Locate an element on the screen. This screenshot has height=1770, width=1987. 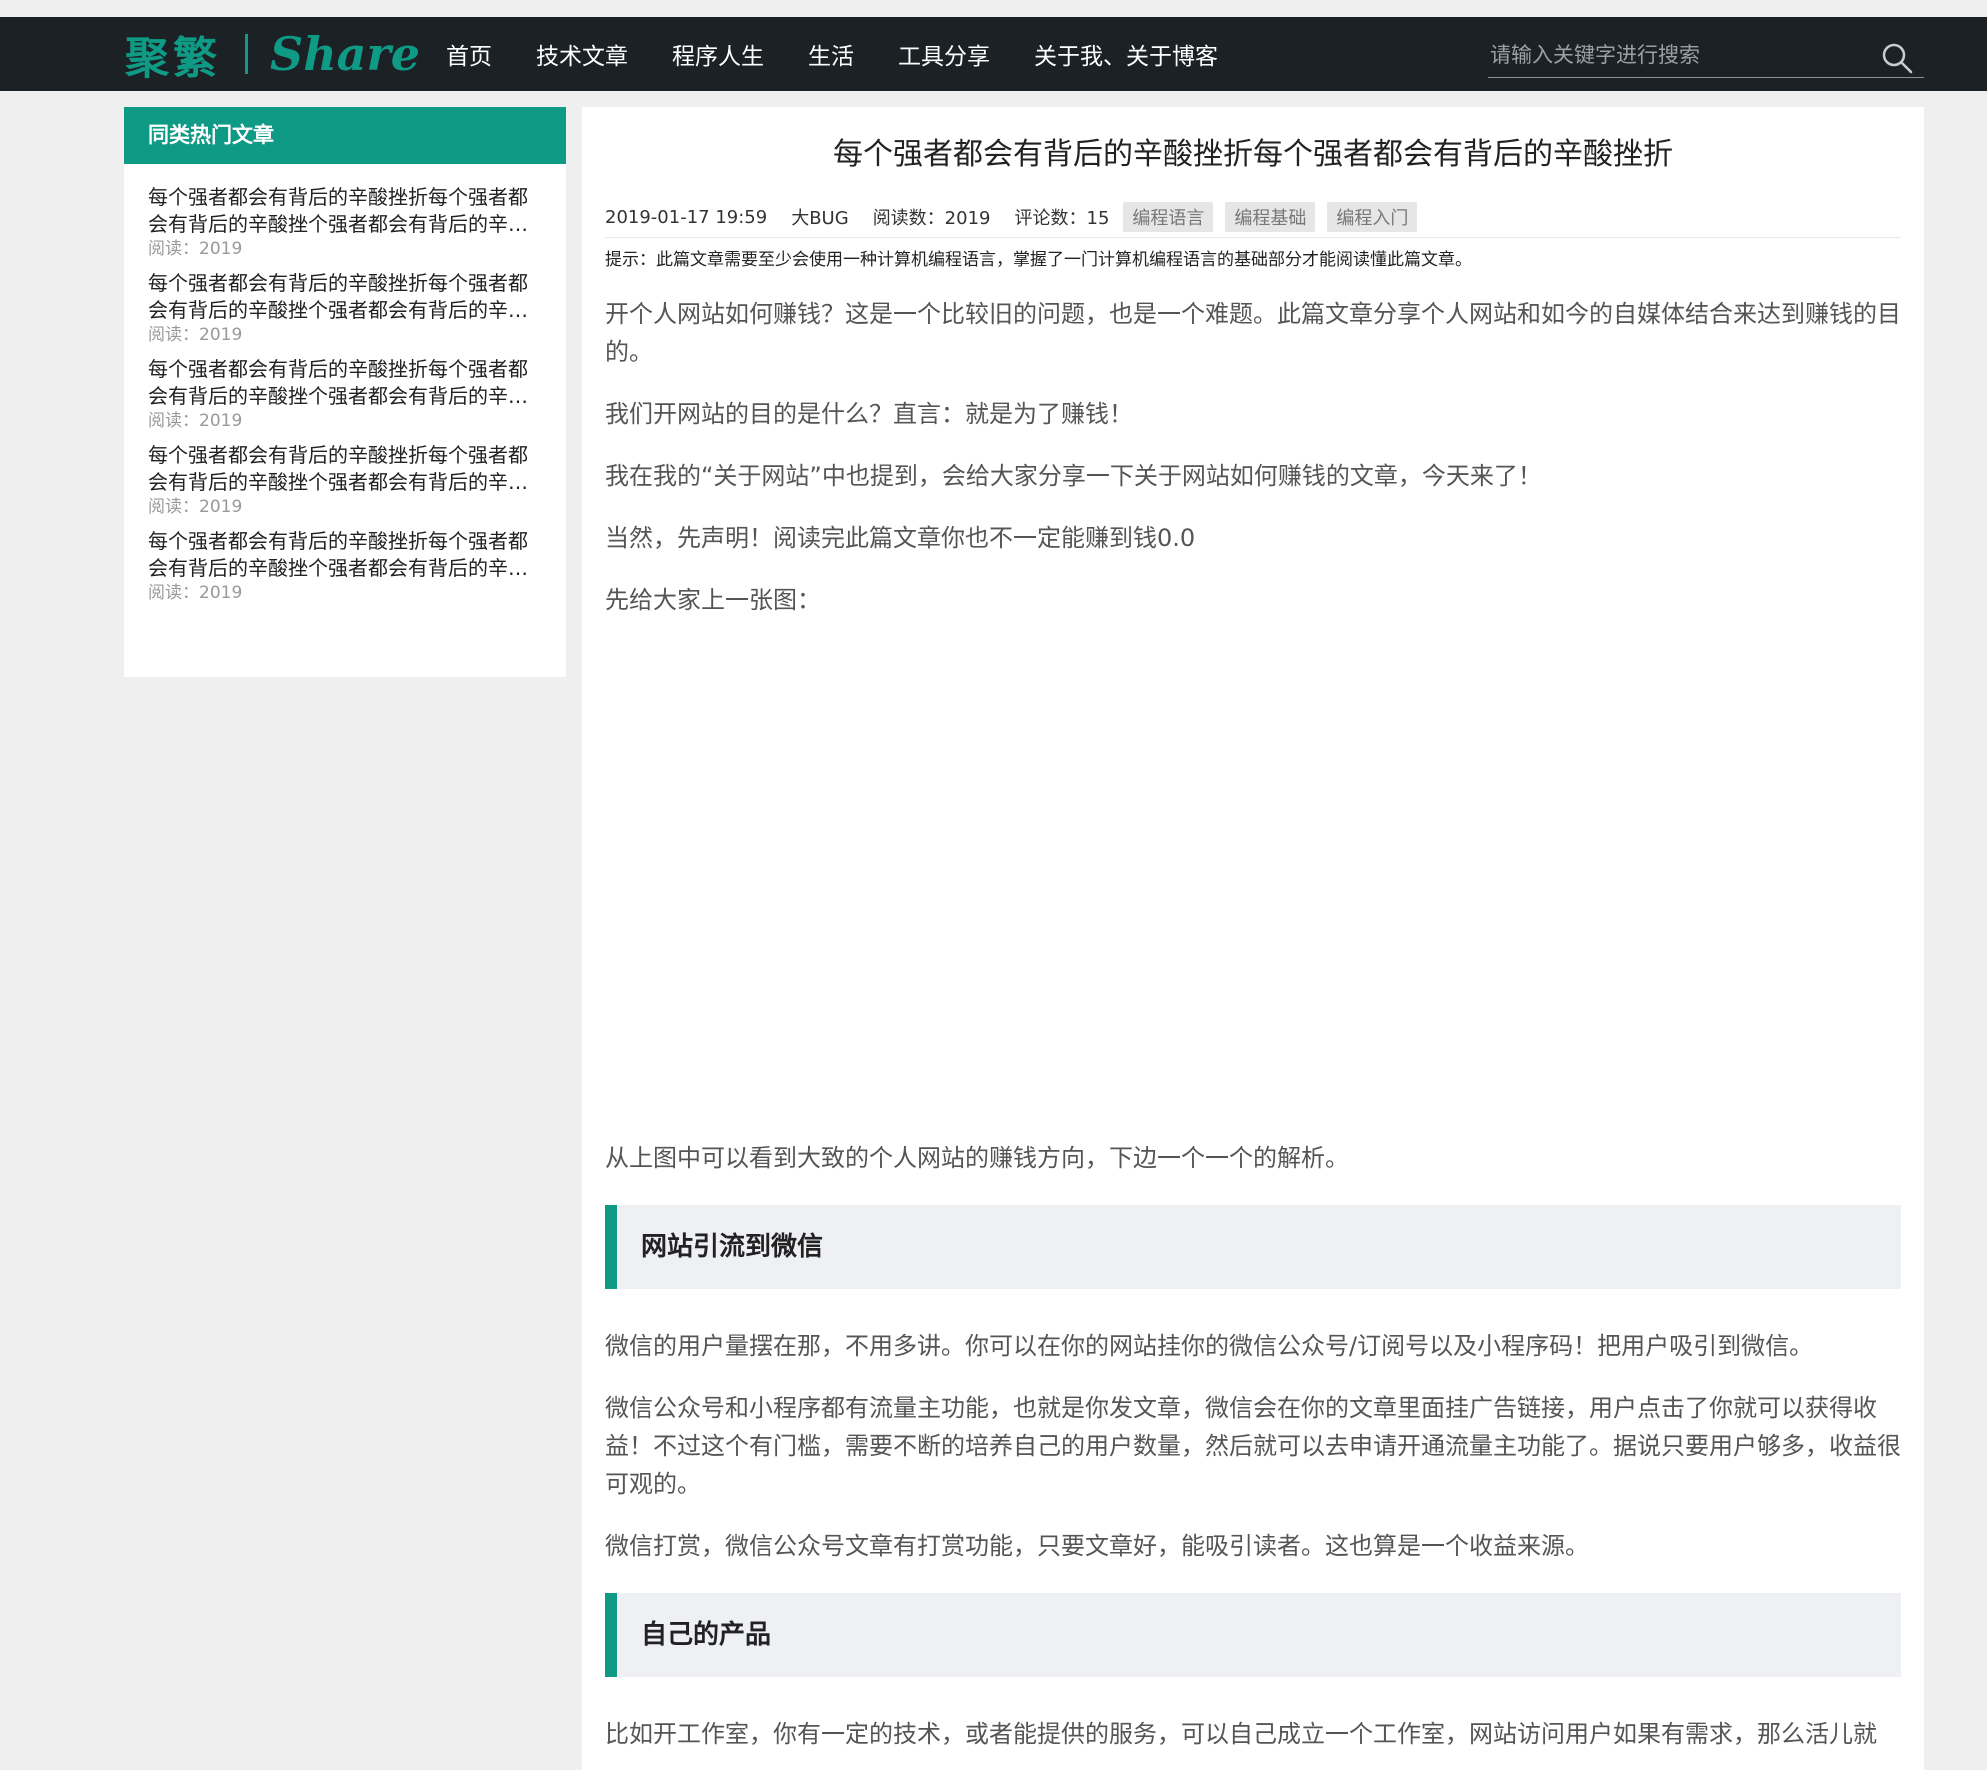
paragraph: 先给大家上一张图： is located at coordinates (713, 600).